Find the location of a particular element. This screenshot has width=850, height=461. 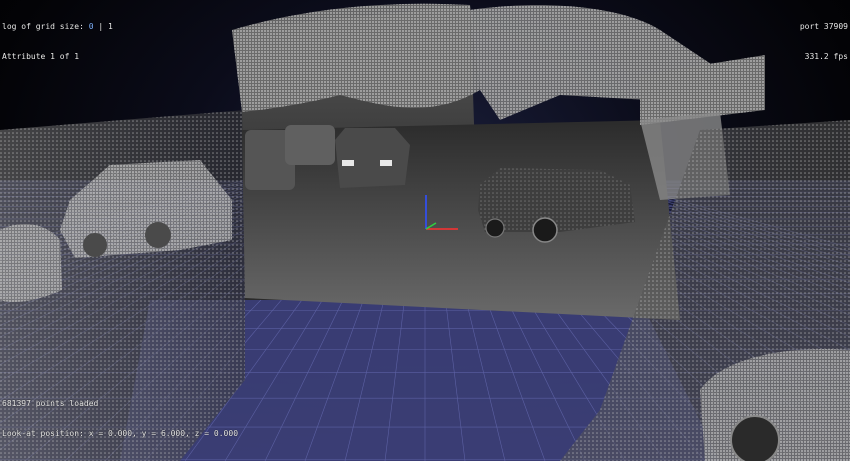

grid-size-readout: log of grid size: 0 | 1 is located at coordinates (57, 27).